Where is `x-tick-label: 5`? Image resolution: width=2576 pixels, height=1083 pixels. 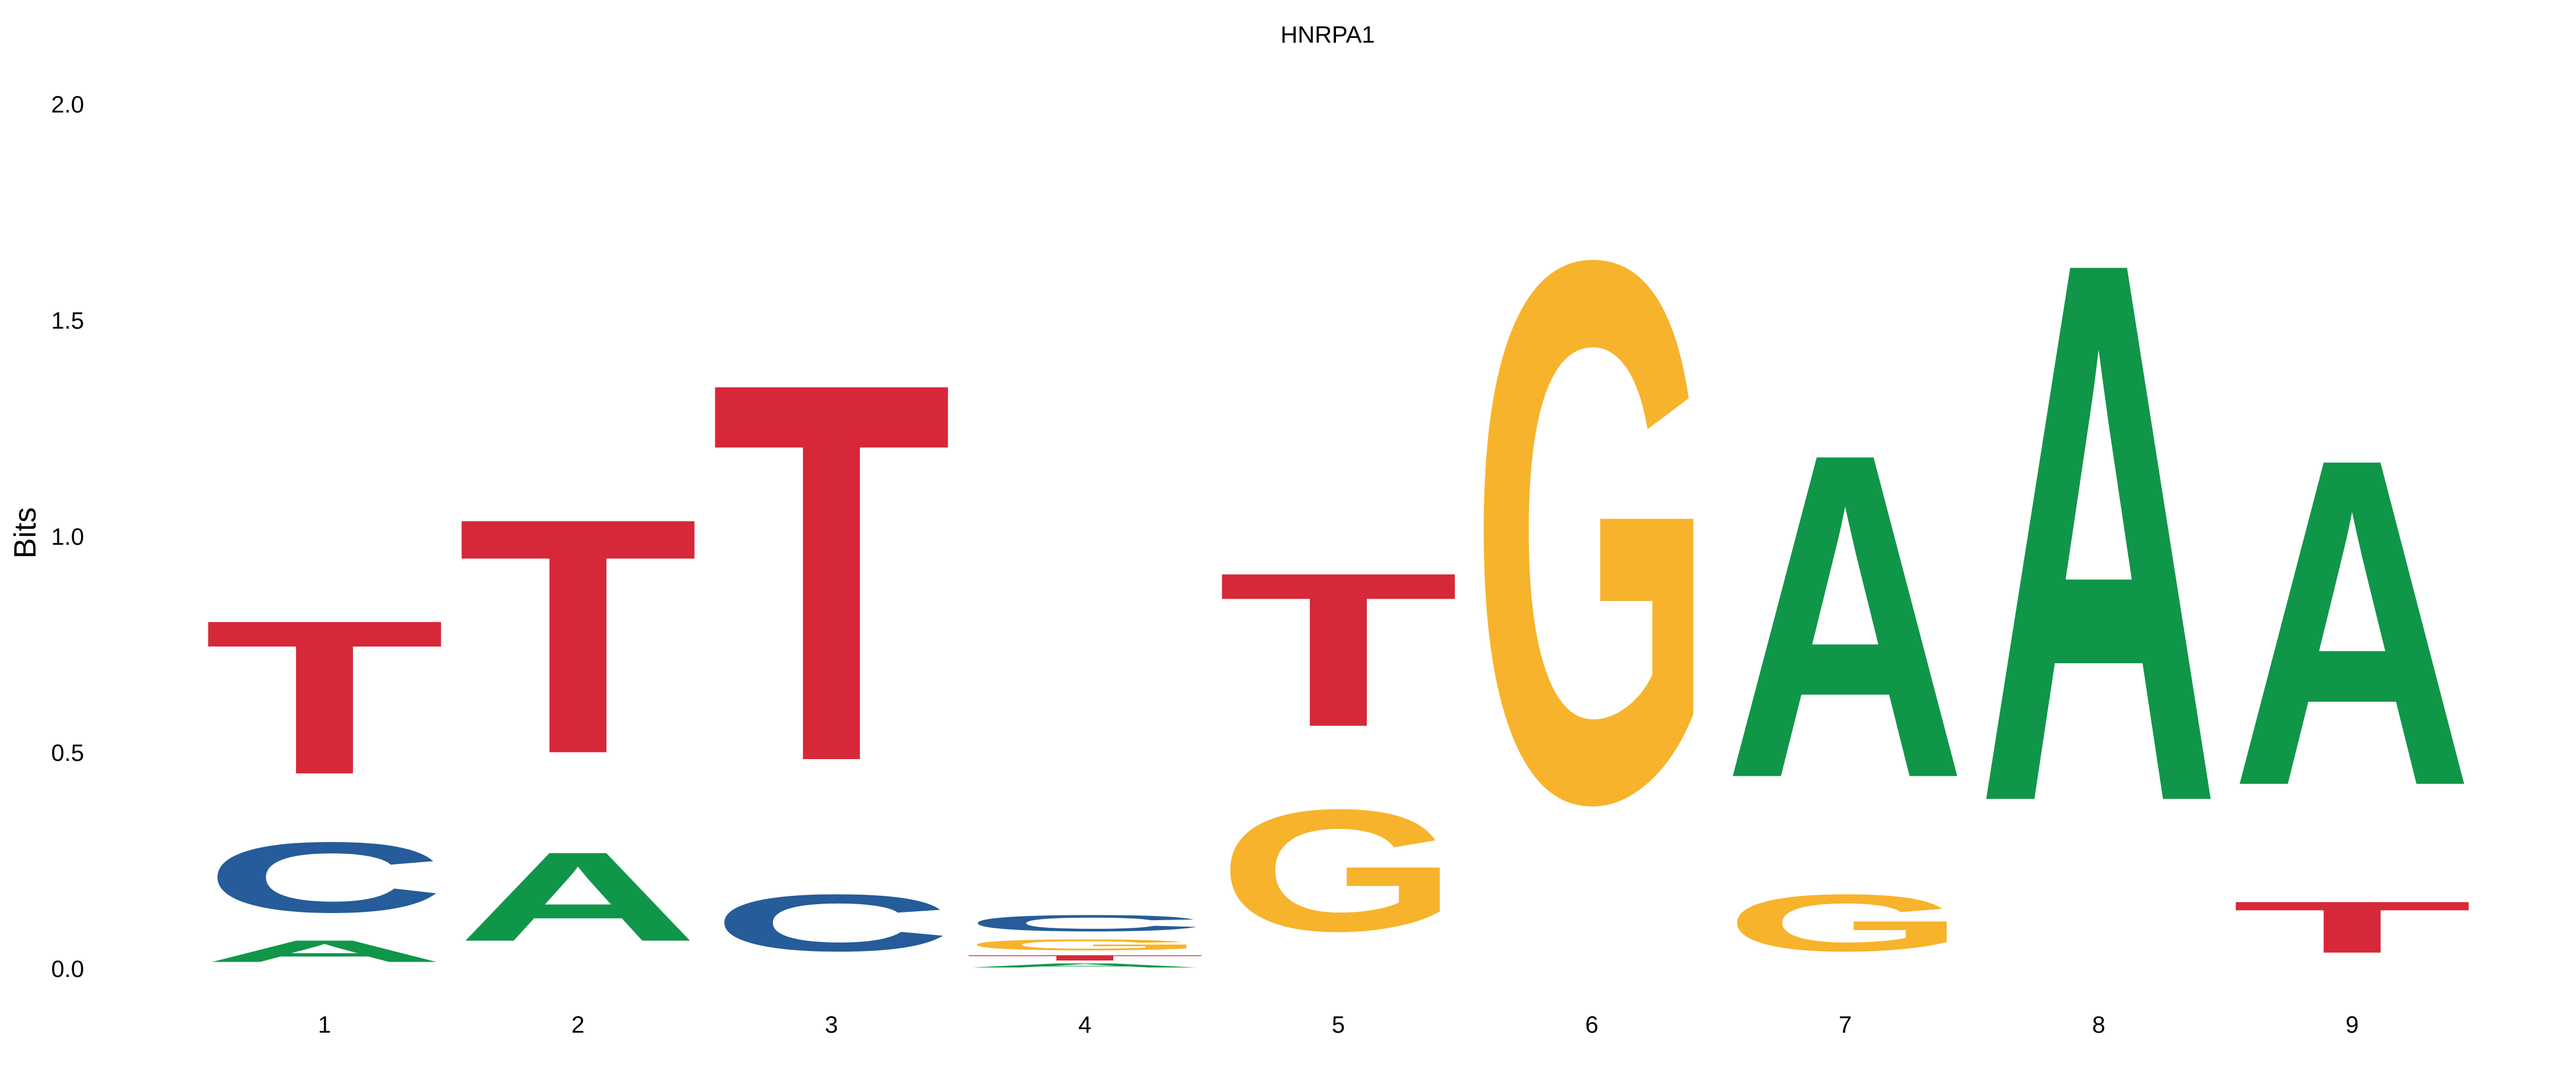 x-tick-label: 5 is located at coordinates (1338, 1025).